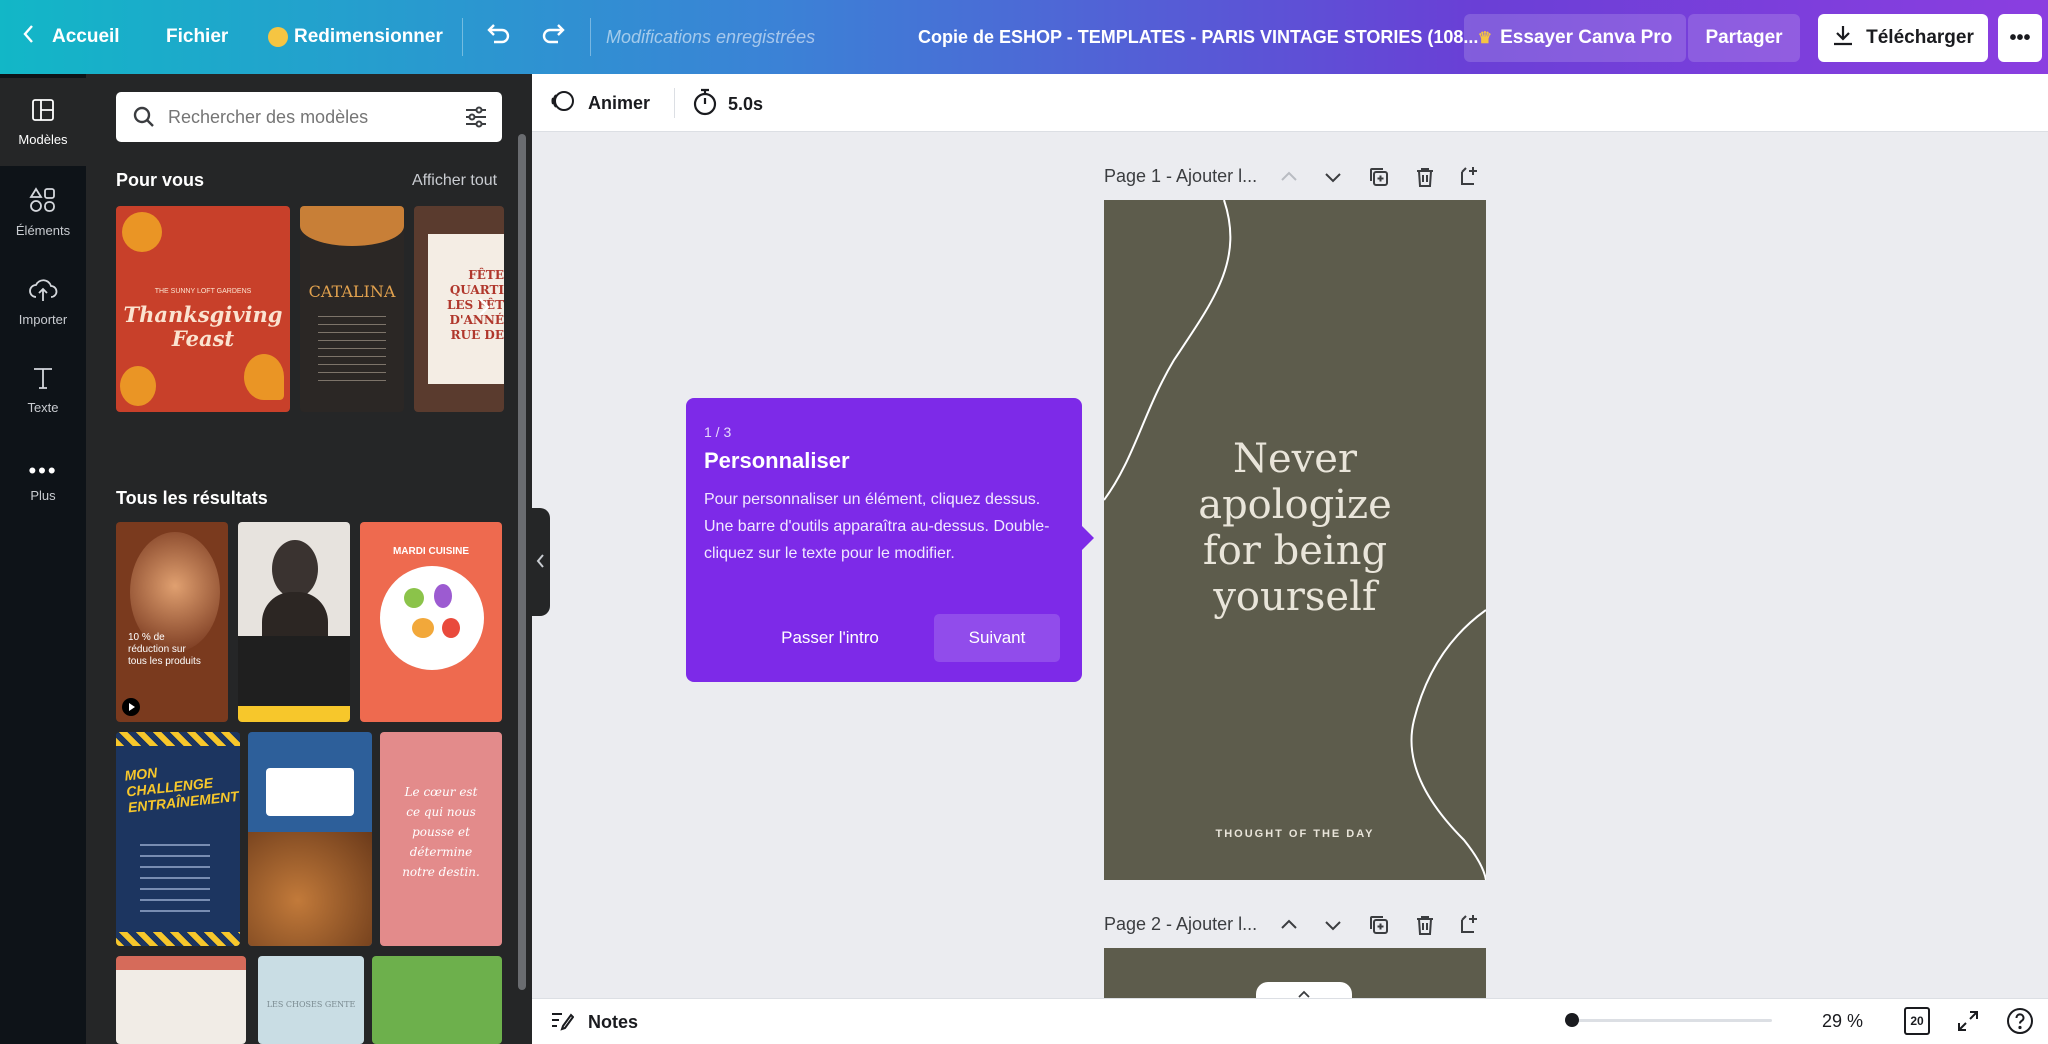 The width and height of the screenshot is (2048, 1044). What do you see at coordinates (178, 839) in the screenshot?
I see `result-thumb: MON CHALLENGE ENTRAÎNEMENT` at bounding box center [178, 839].